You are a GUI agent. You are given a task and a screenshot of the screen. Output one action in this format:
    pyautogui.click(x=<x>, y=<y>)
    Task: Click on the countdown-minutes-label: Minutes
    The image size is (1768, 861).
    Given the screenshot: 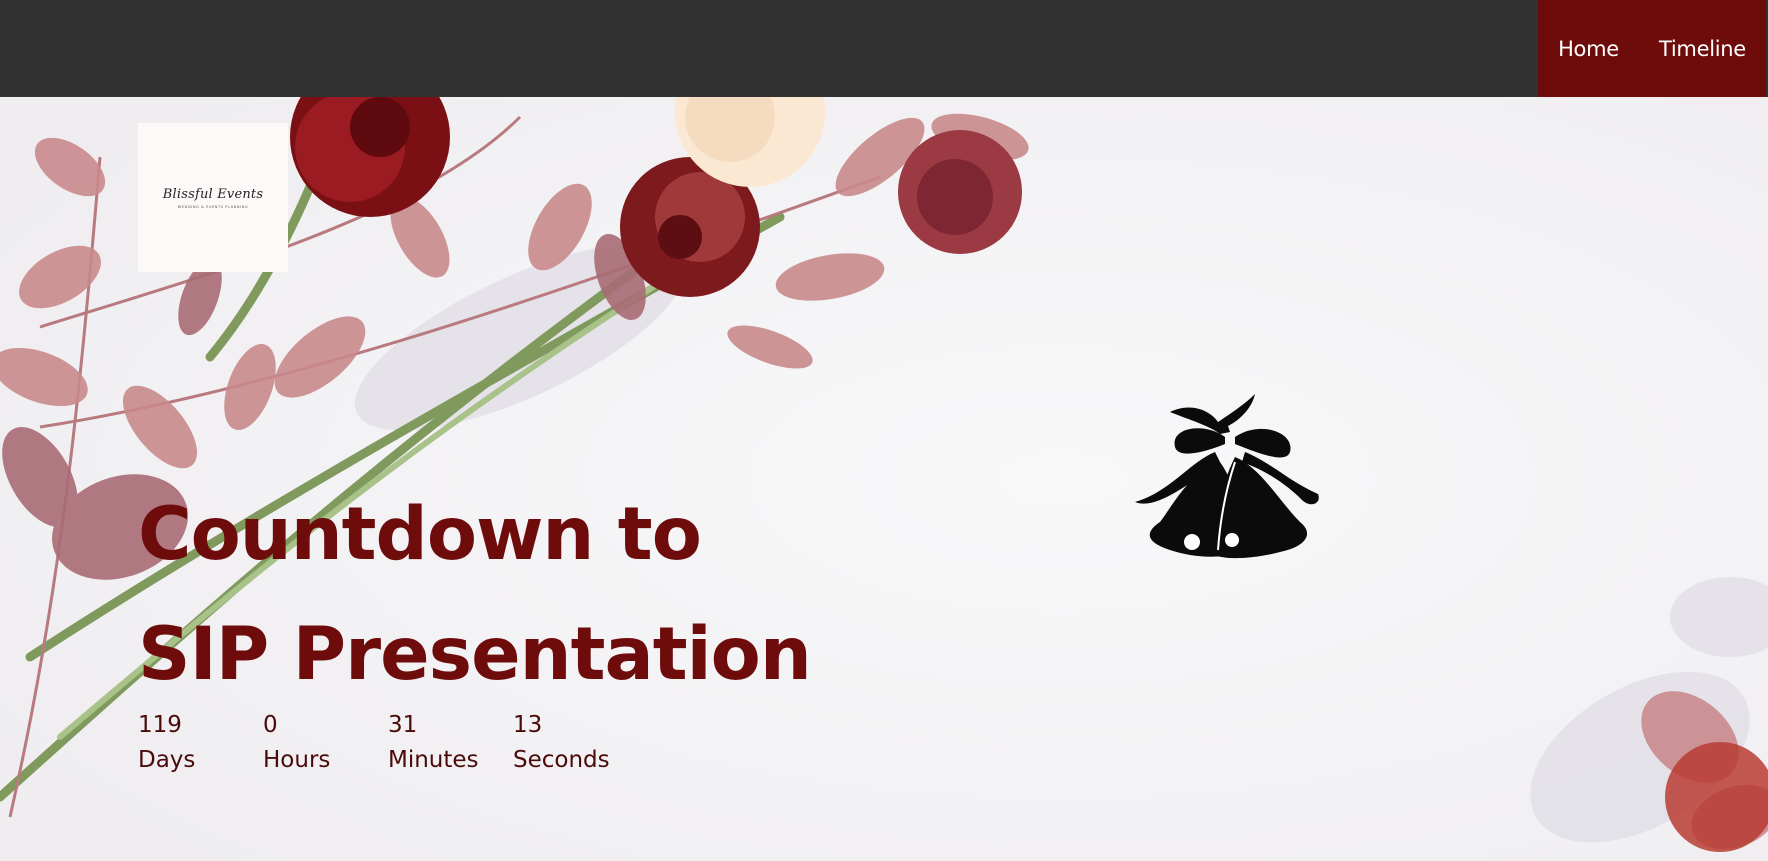 What is the action you would take?
    pyautogui.click(x=433, y=760)
    